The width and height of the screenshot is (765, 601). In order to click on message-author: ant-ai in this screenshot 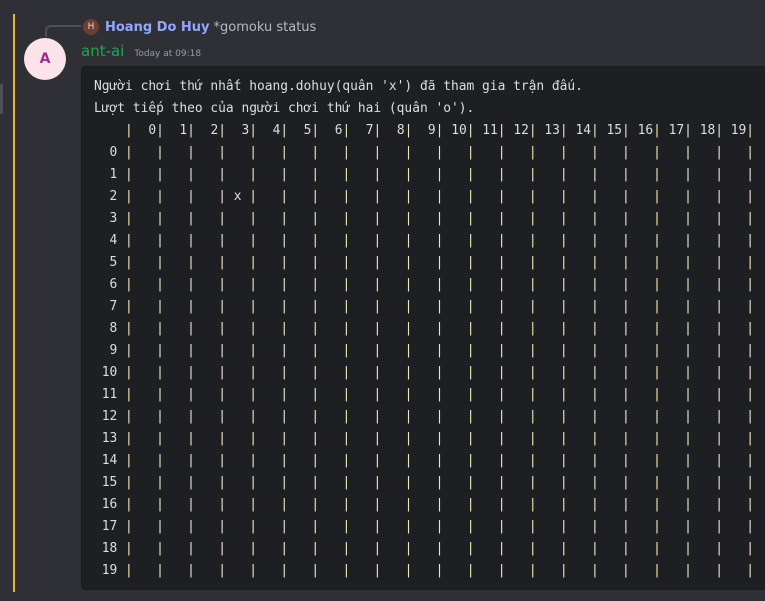, I will do `click(102, 51)`.